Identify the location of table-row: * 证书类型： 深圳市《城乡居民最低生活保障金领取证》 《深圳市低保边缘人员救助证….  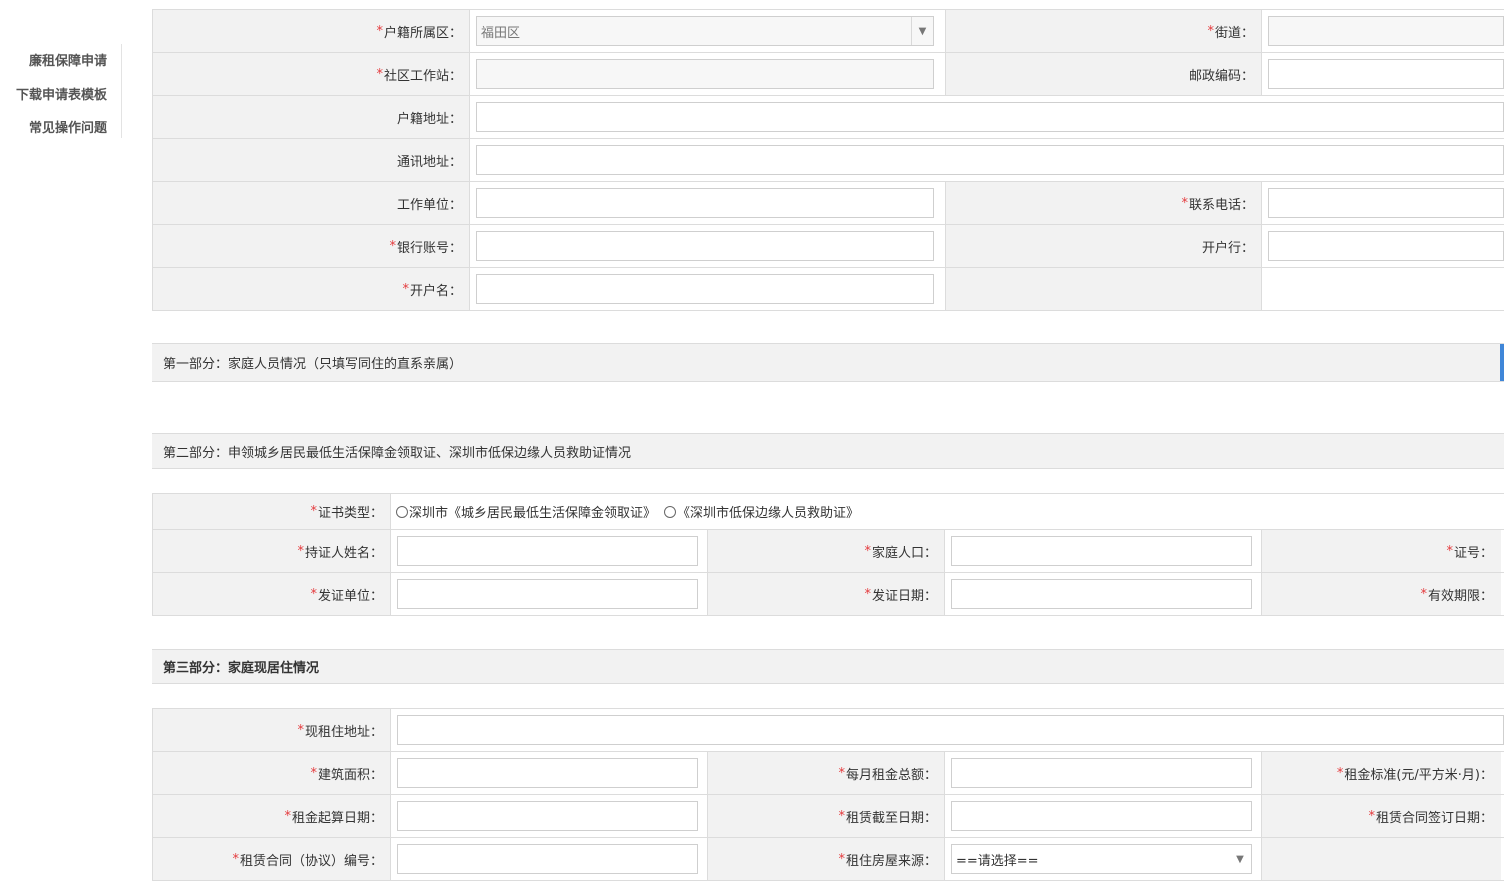
(828, 512).